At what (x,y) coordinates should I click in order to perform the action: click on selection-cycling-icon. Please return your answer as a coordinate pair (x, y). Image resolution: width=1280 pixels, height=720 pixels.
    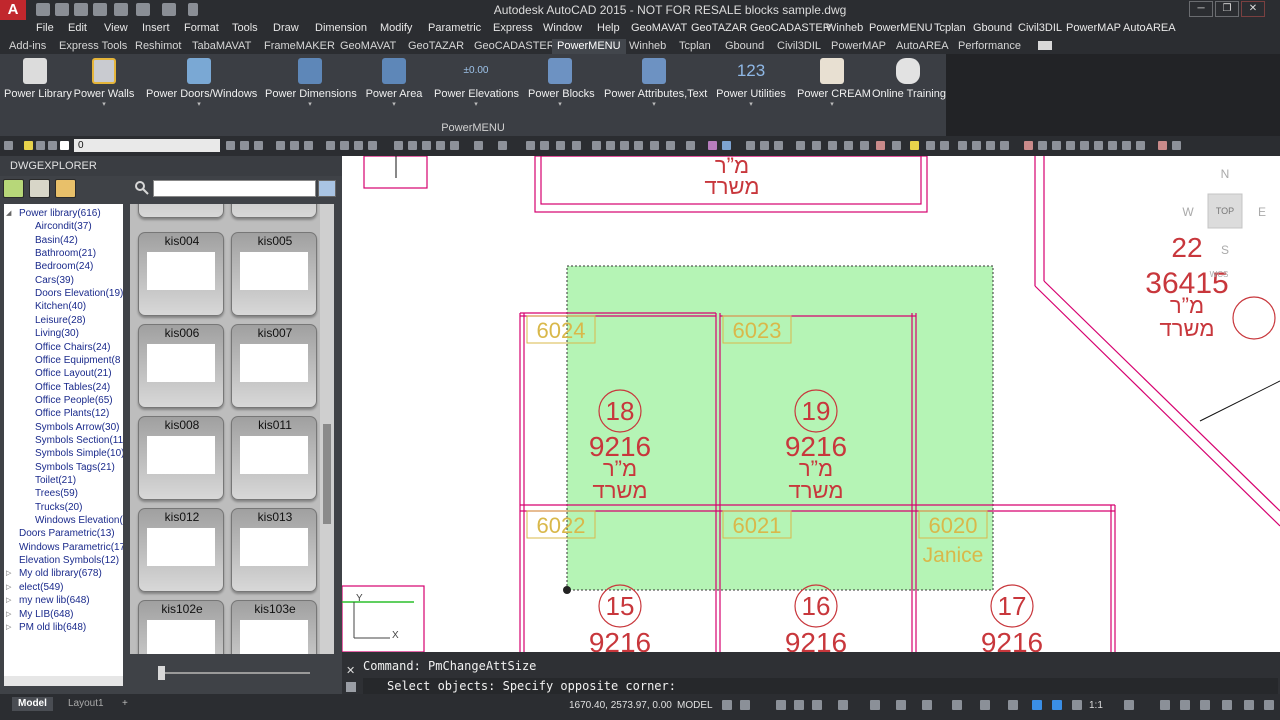
    Looking at the image, I should click on (957, 705).